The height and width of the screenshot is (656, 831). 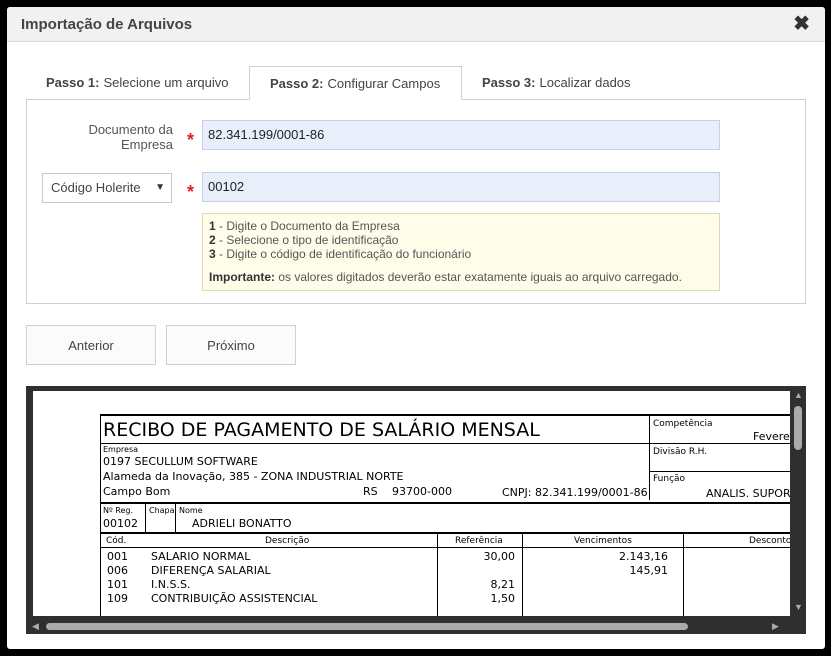 I want to click on col-vencimentos: Vencimentos, so click(x=603, y=541).